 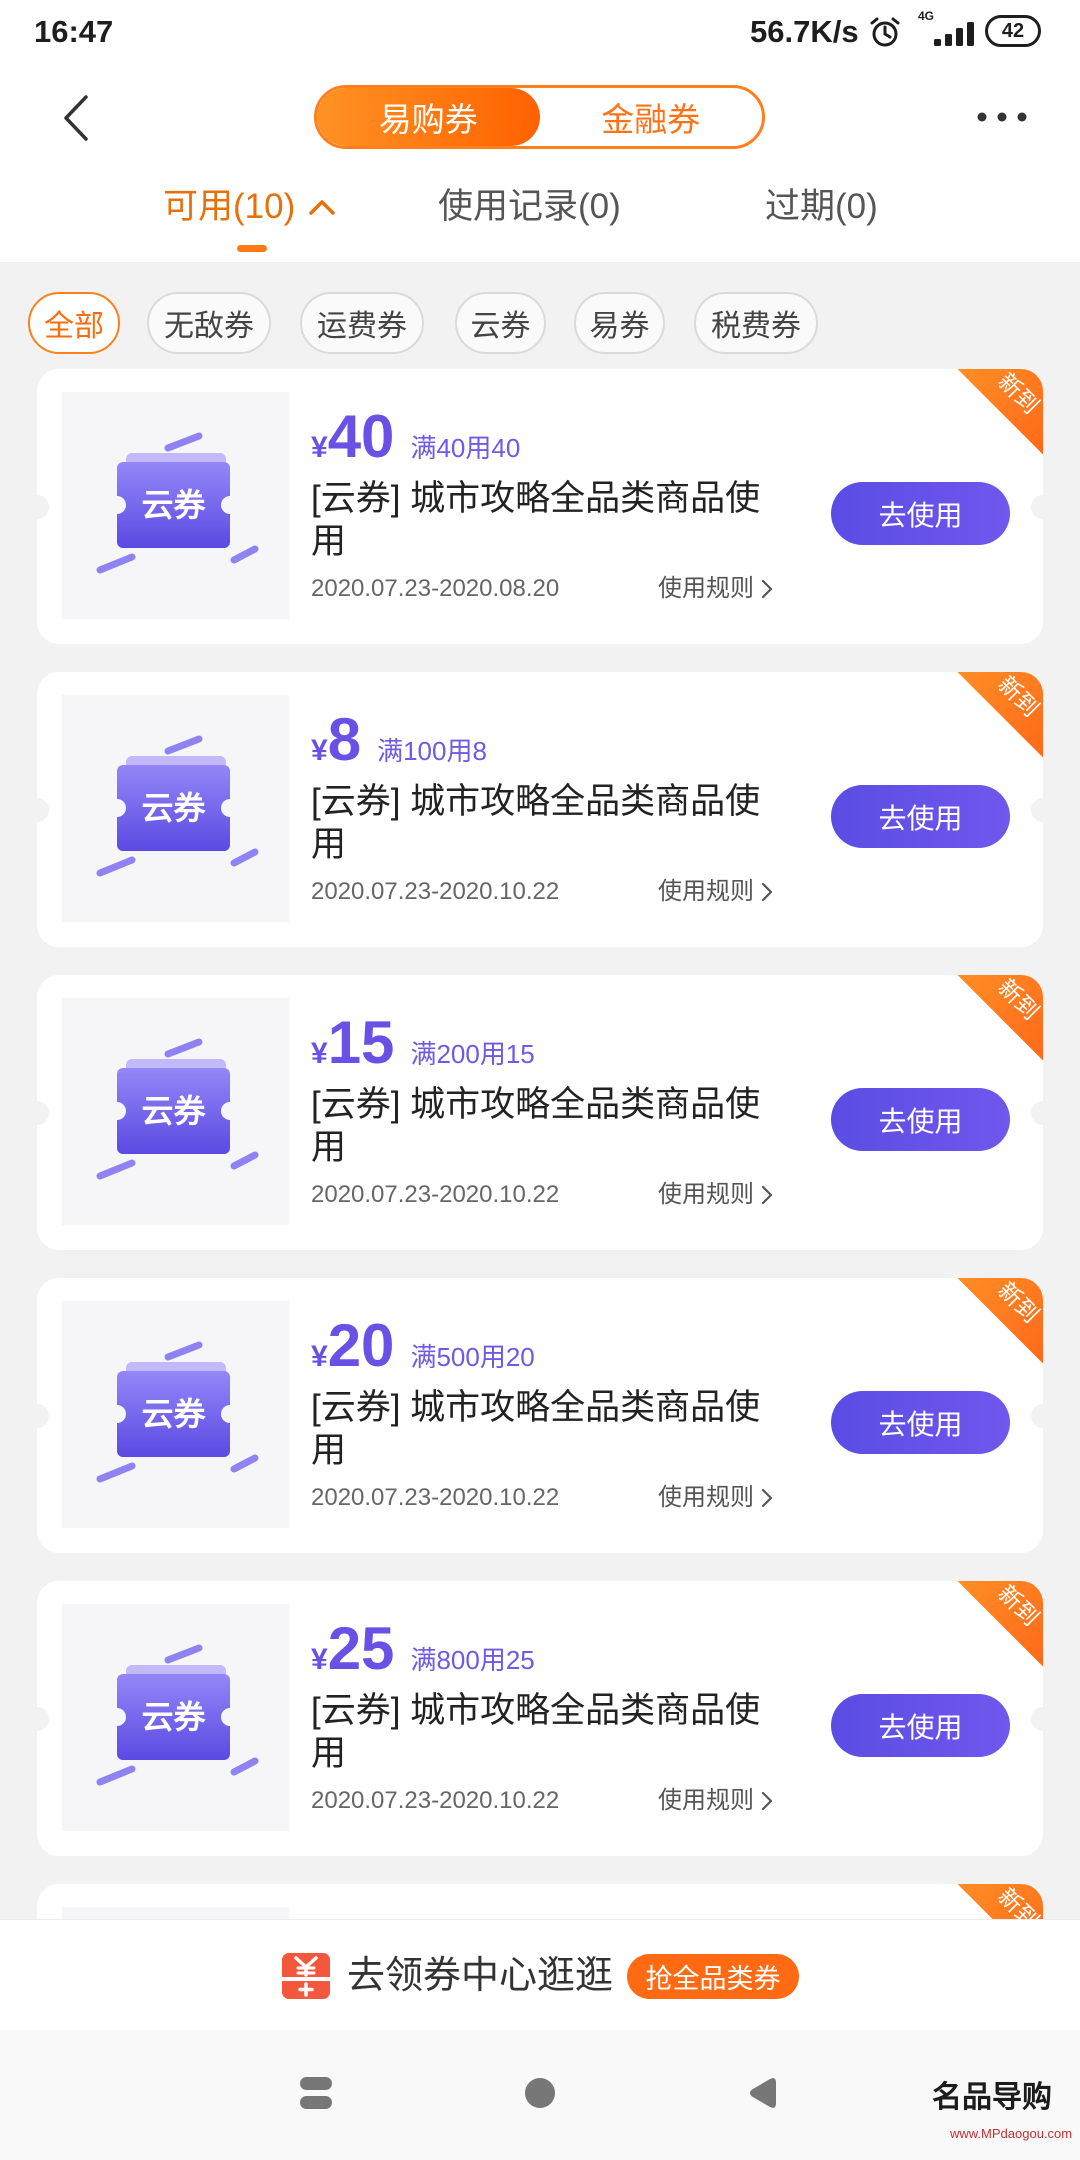 What do you see at coordinates (926, 16) in the screenshot?
I see `network-type: 4G` at bounding box center [926, 16].